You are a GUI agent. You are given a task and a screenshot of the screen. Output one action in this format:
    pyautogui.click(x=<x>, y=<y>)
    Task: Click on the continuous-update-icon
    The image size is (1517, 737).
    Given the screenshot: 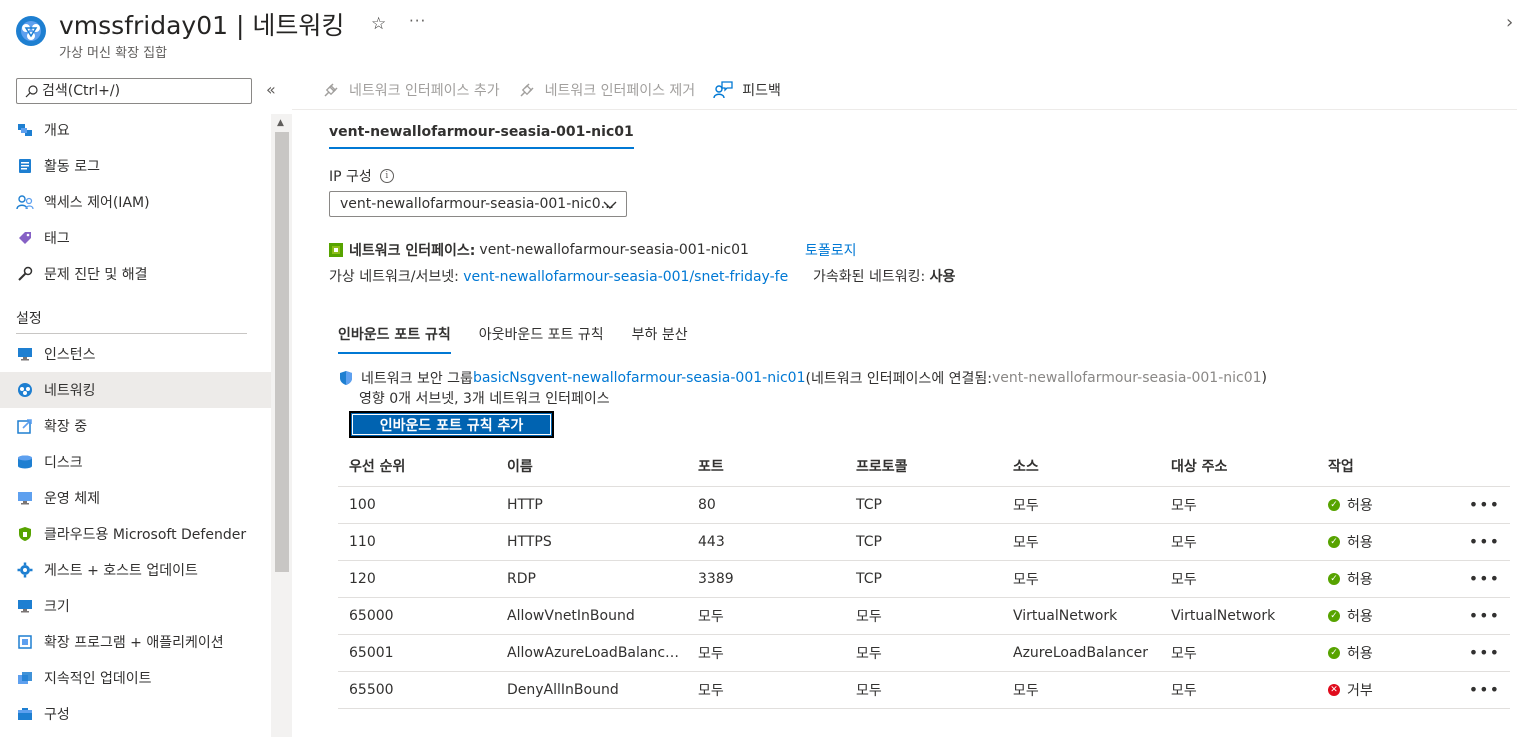 What is the action you would take?
    pyautogui.click(x=25, y=678)
    